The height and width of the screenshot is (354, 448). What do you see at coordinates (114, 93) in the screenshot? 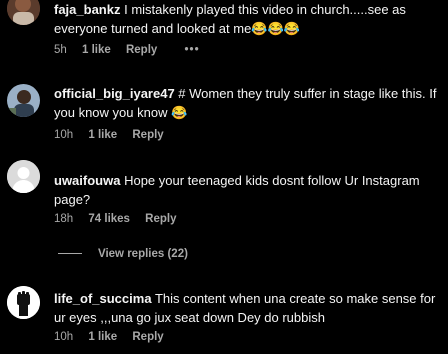
I see `comment-username: official_big_iyare47` at bounding box center [114, 93].